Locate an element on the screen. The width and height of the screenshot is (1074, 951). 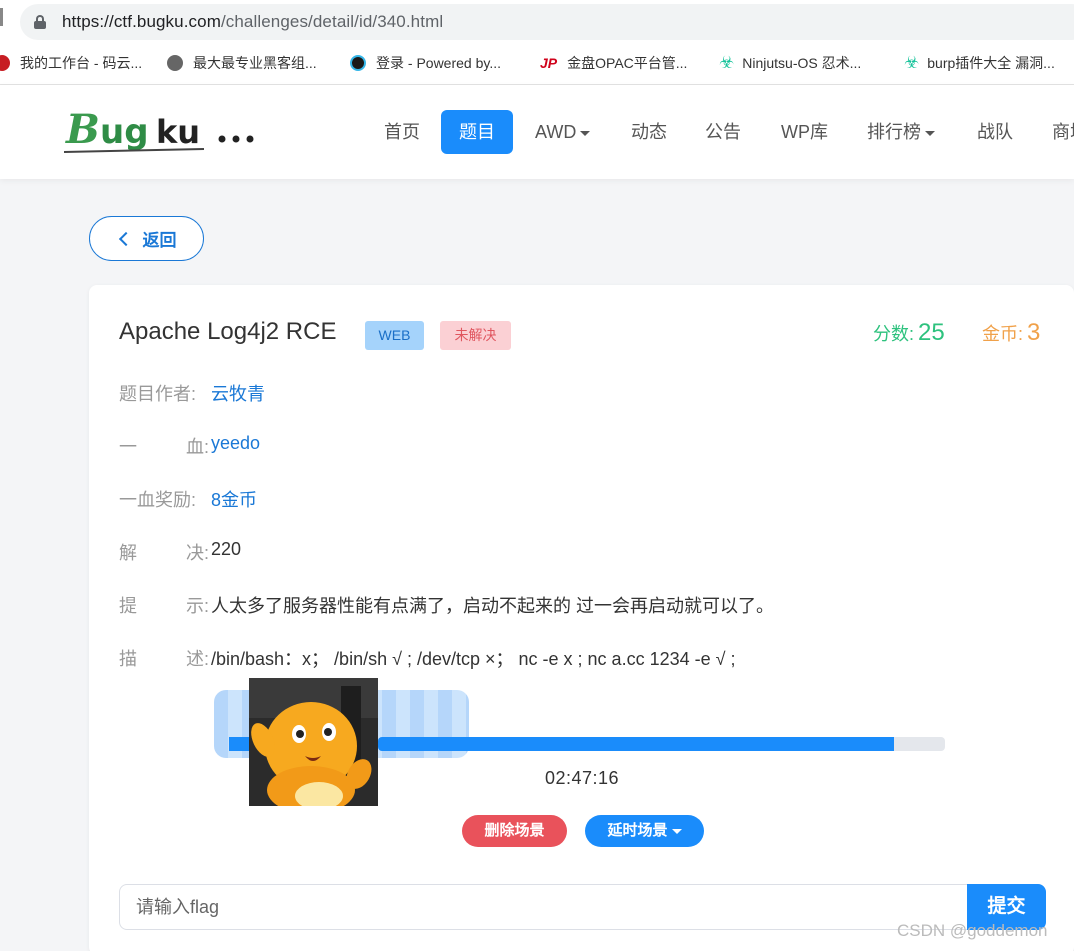
score-display: 分数: 25 is located at coordinates (909, 332).